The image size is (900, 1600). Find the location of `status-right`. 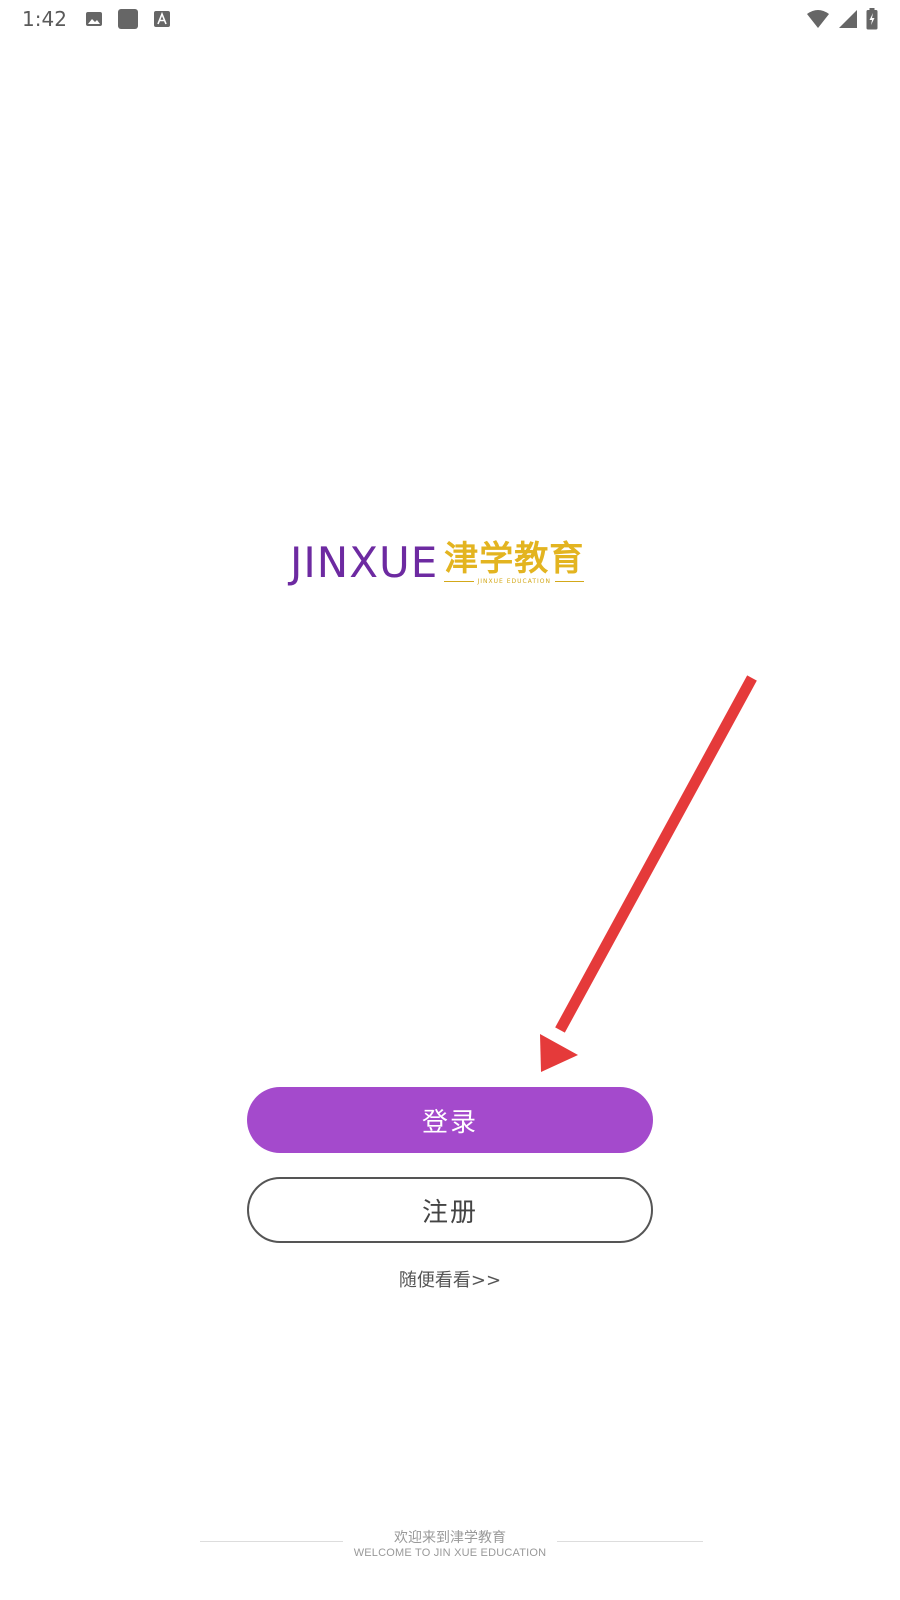

status-right is located at coordinates (842, 19).